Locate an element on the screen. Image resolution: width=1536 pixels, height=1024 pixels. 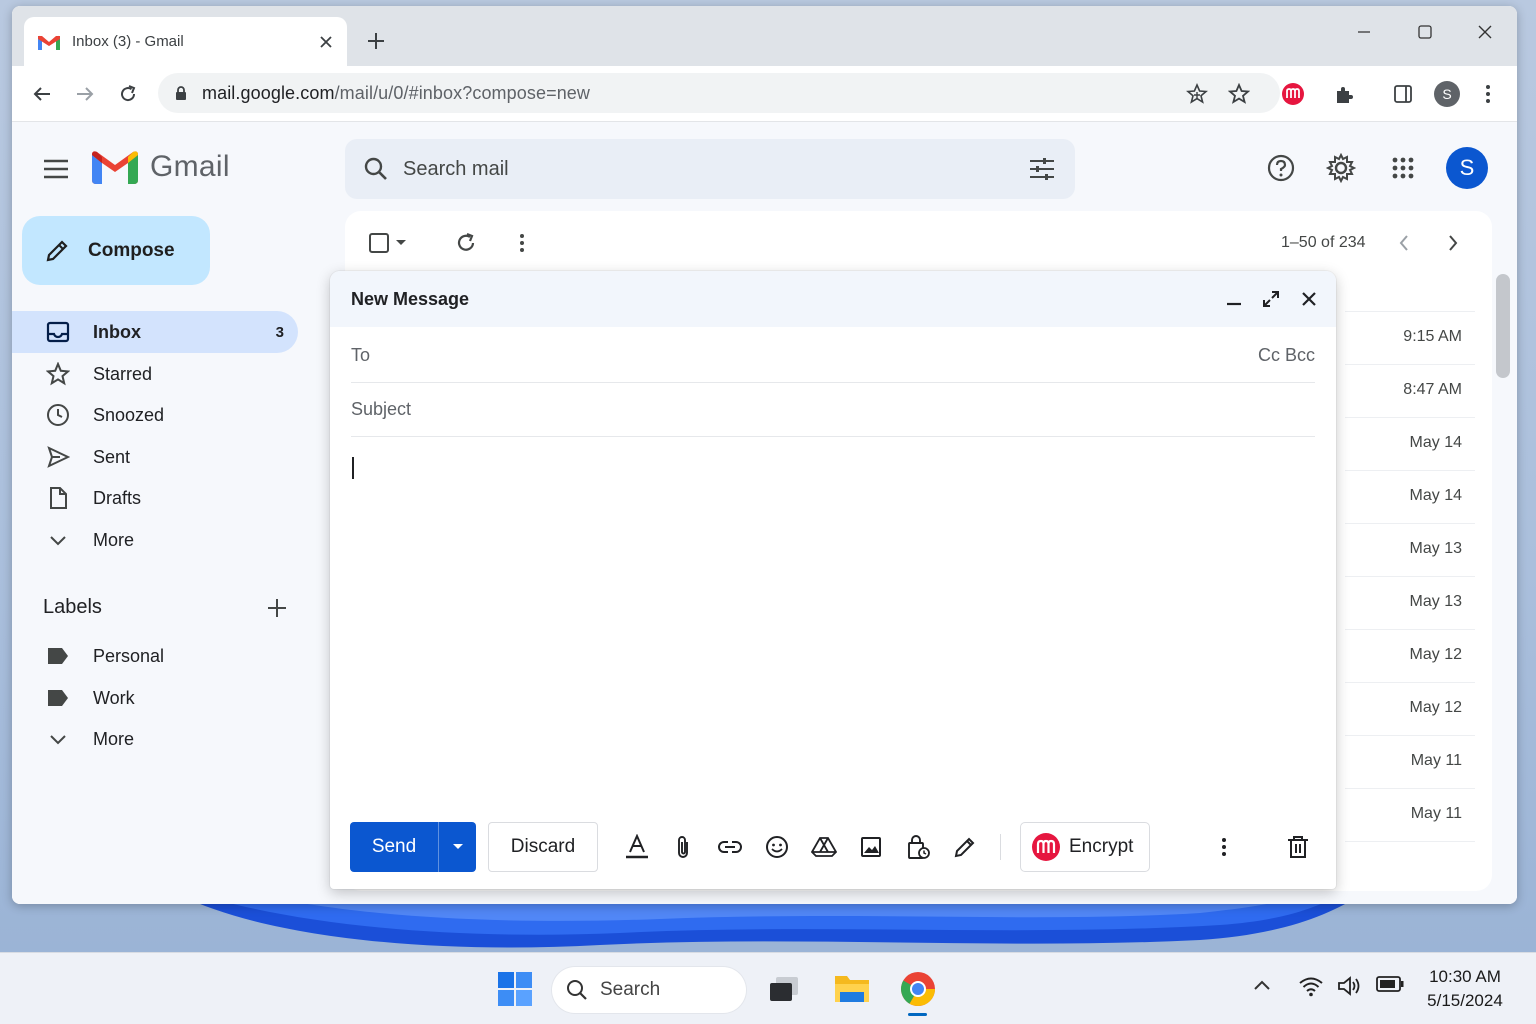
inbox-icon is located at coordinates (58, 332).